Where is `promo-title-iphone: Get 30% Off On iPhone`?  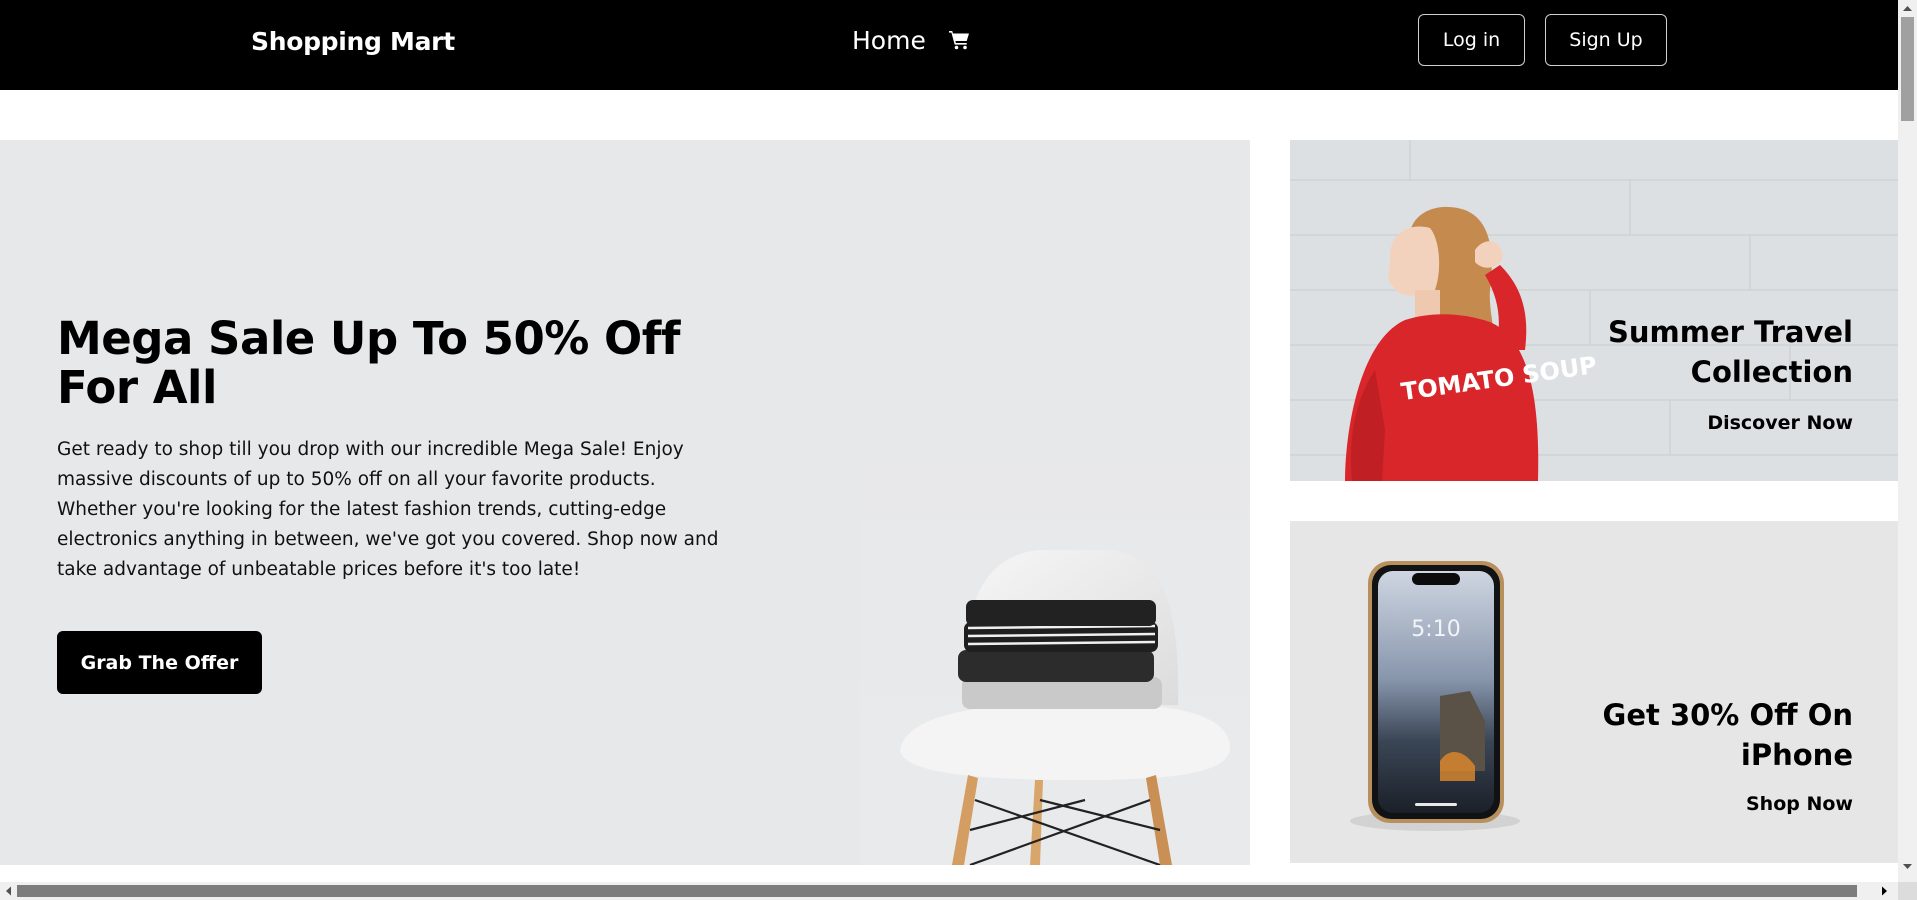
promo-title-iphone: Get 30% Off On iPhone is located at coordinates (1727, 735).